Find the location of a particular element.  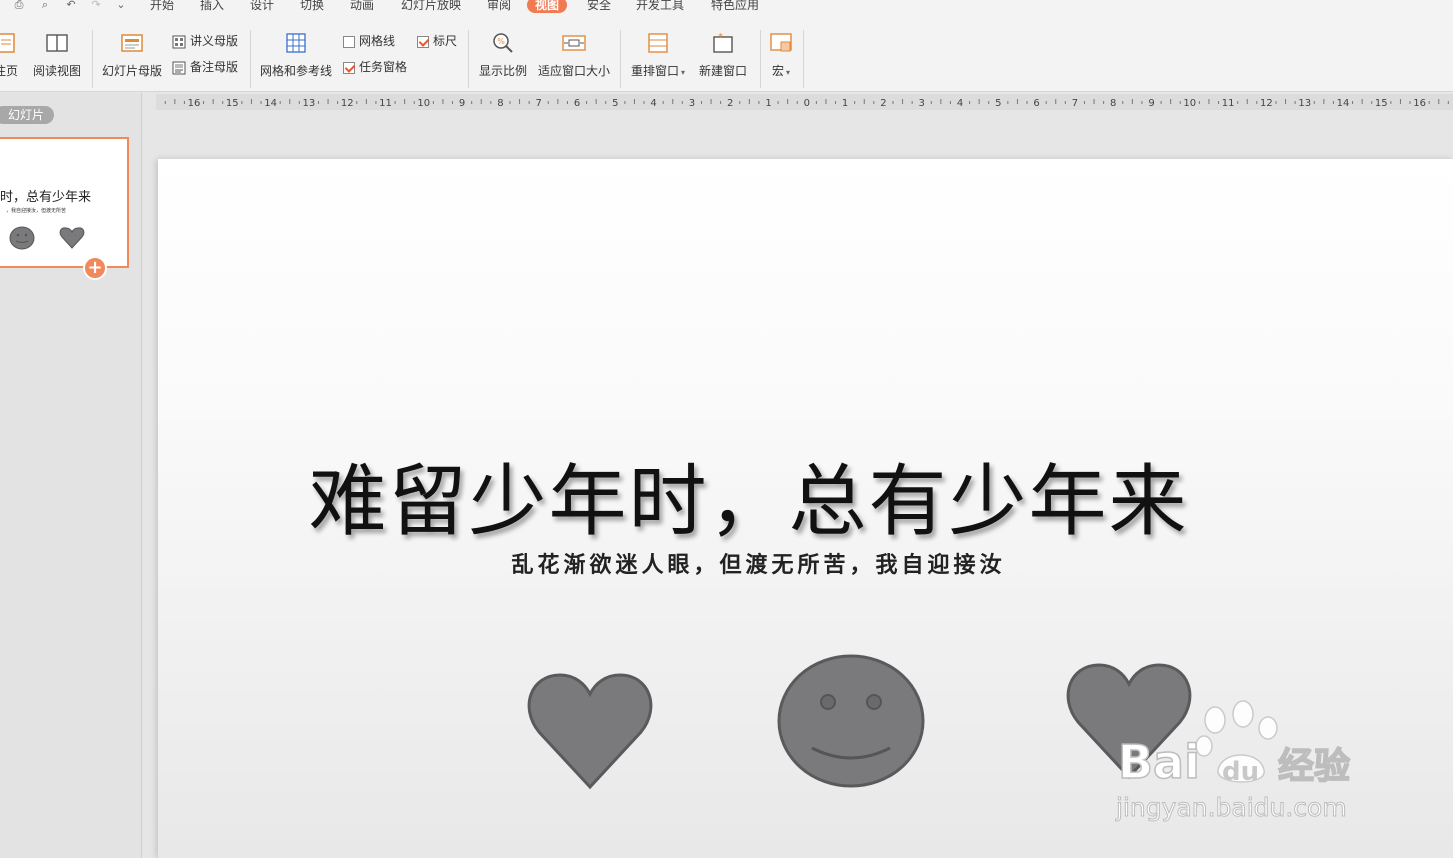

tab-view: 视图 is located at coordinates (547, 6).